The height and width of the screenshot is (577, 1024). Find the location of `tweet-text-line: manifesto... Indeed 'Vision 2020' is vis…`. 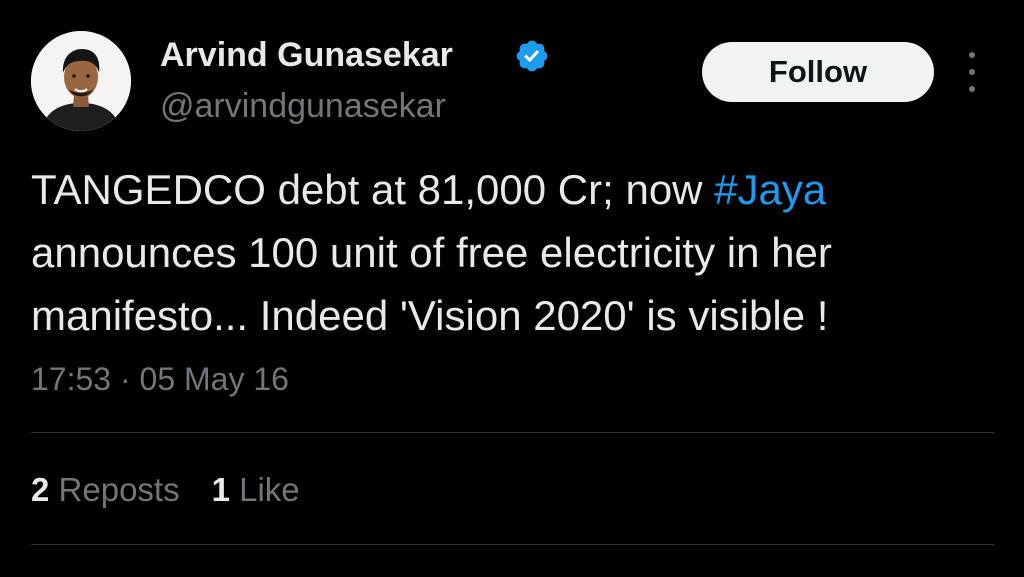

tweet-text-line: manifesto... Indeed 'Vision 2020' is vis… is located at coordinates (430, 315).